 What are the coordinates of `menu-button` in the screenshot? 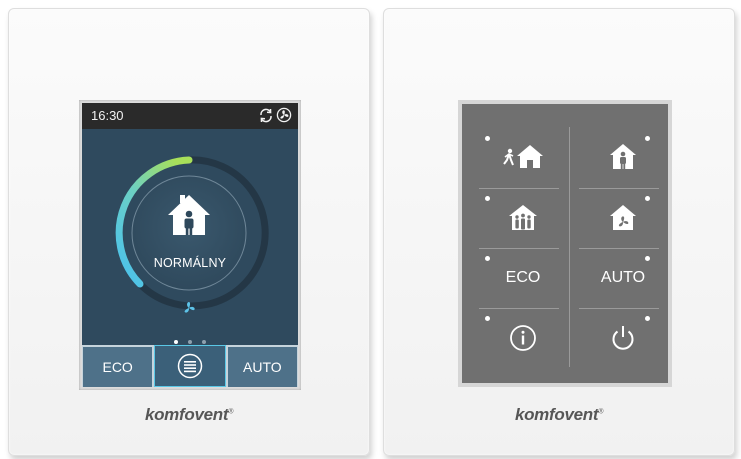 It's located at (190, 366).